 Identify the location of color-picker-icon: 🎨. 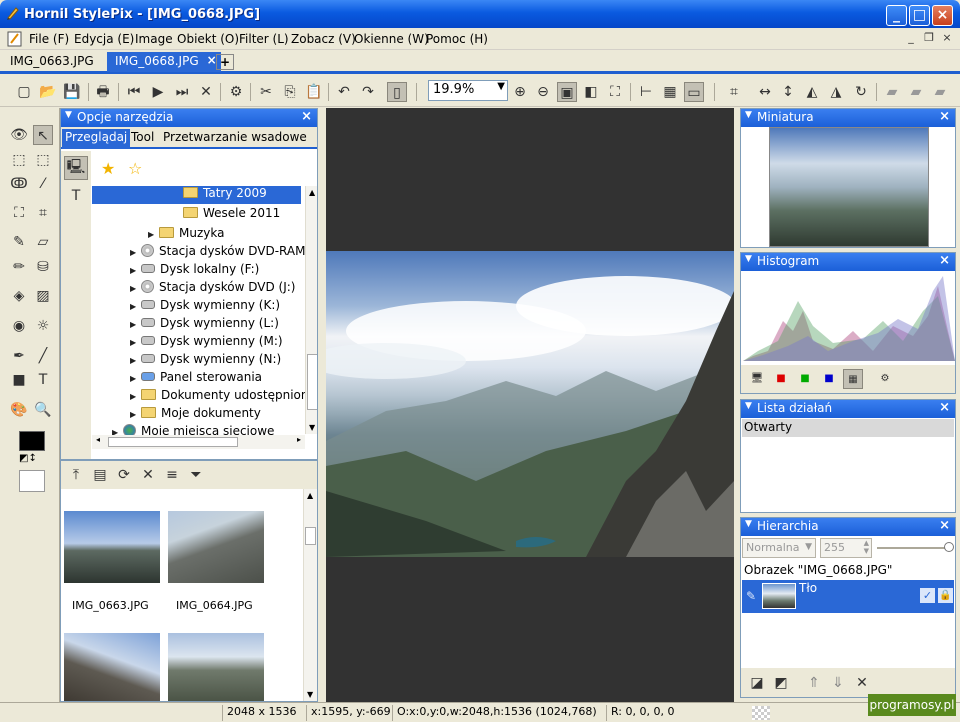
(19, 410).